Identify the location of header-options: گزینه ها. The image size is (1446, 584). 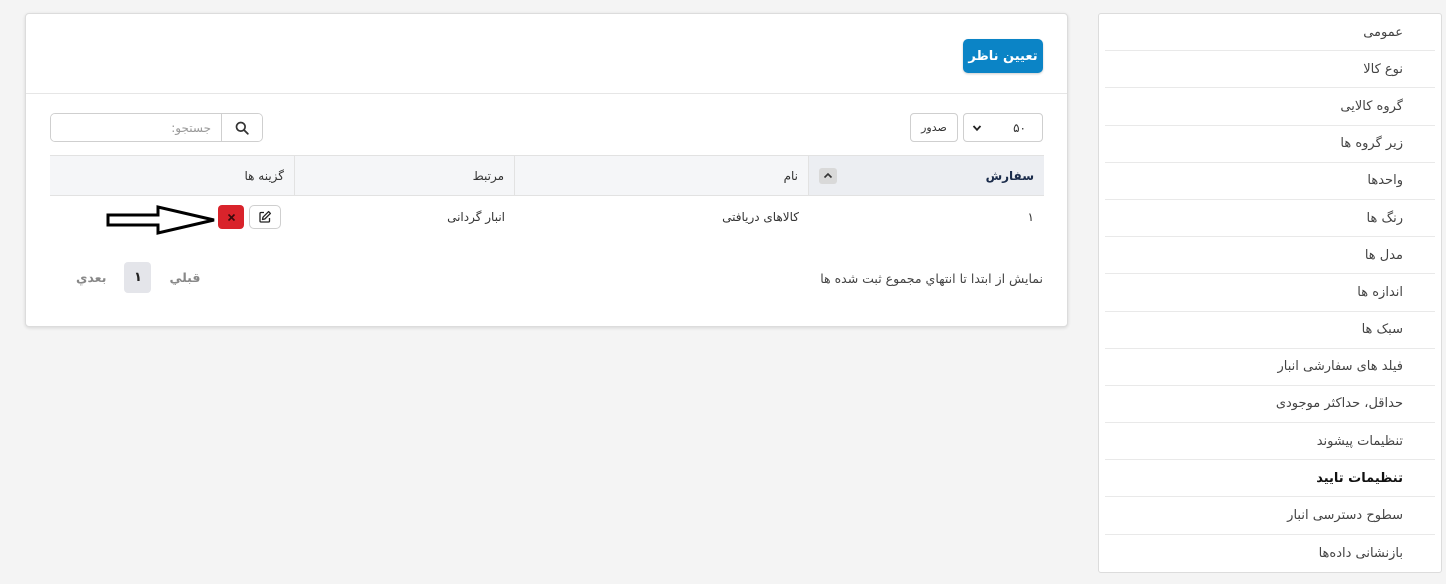
(172, 175).